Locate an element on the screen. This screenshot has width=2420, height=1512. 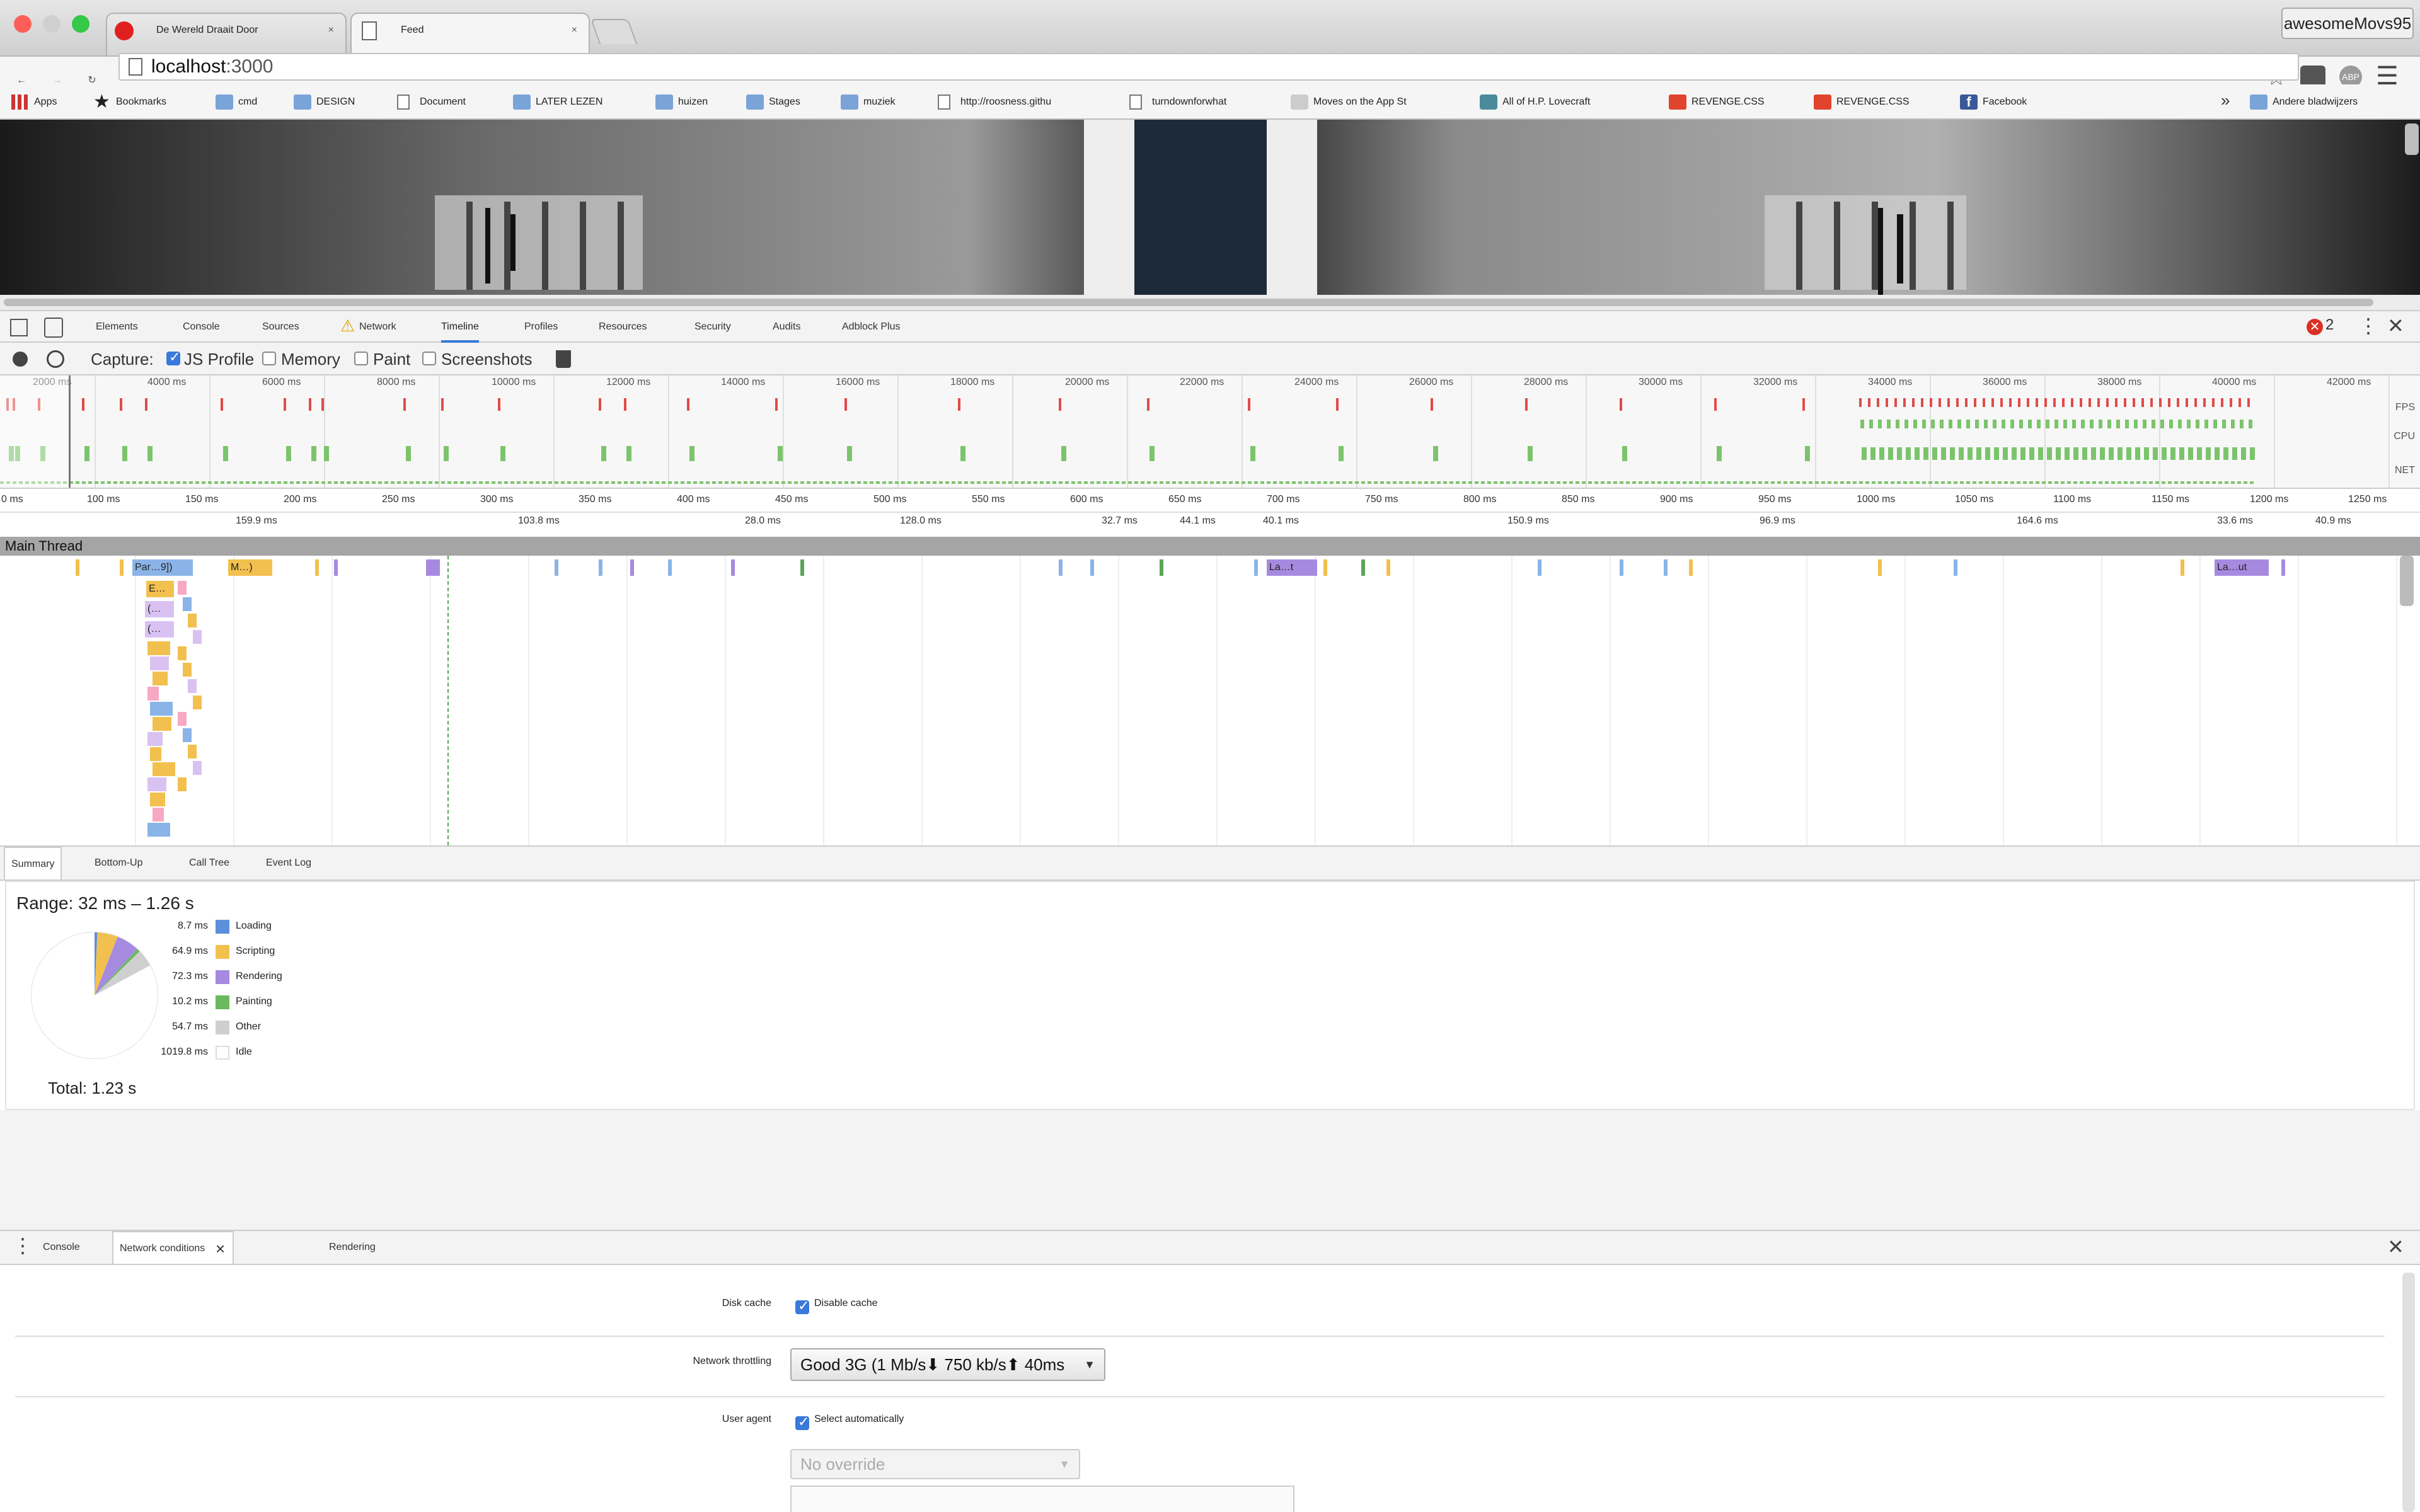
address-bar: localhost:3000 is located at coordinates (1208, 67).